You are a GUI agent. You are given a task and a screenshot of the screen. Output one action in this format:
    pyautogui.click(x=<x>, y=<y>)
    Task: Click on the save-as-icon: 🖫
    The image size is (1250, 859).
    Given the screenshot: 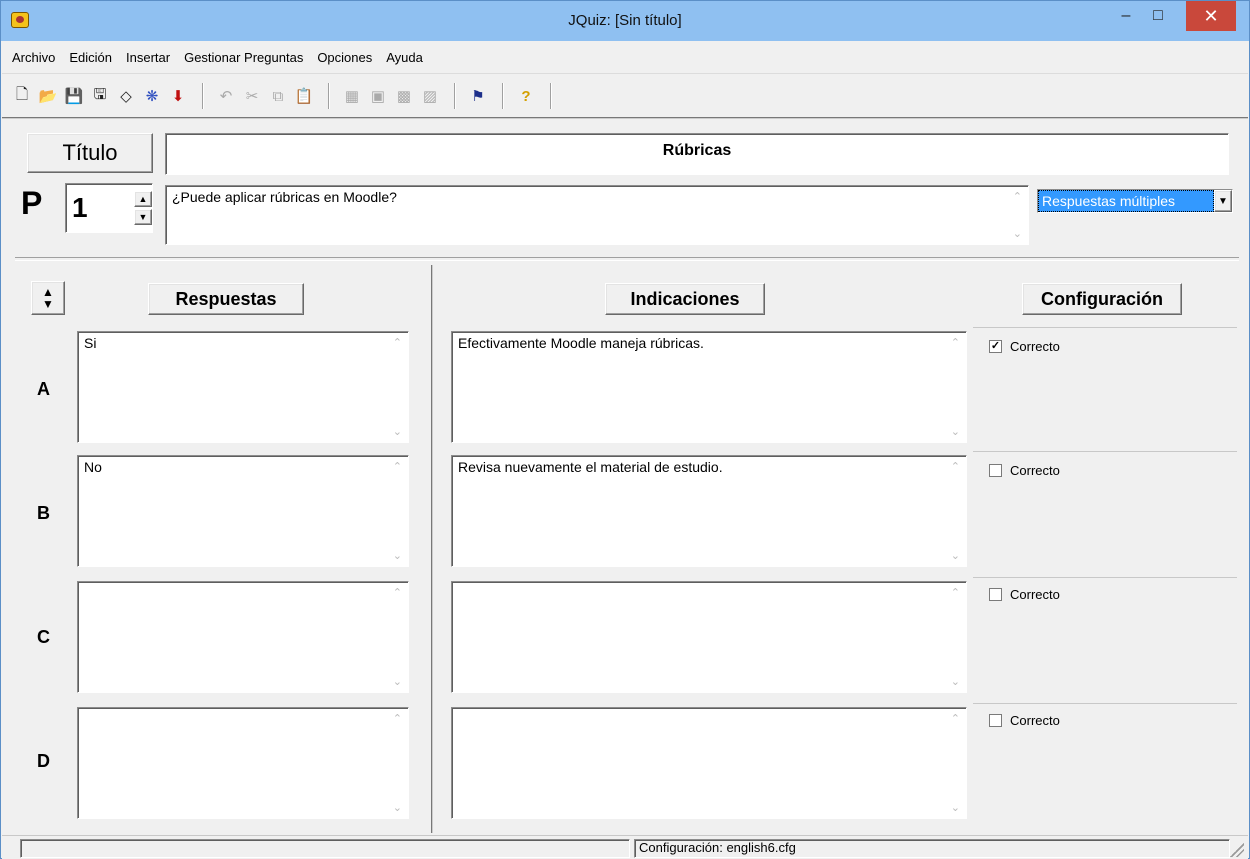 What is the action you would take?
    pyautogui.click(x=100, y=96)
    